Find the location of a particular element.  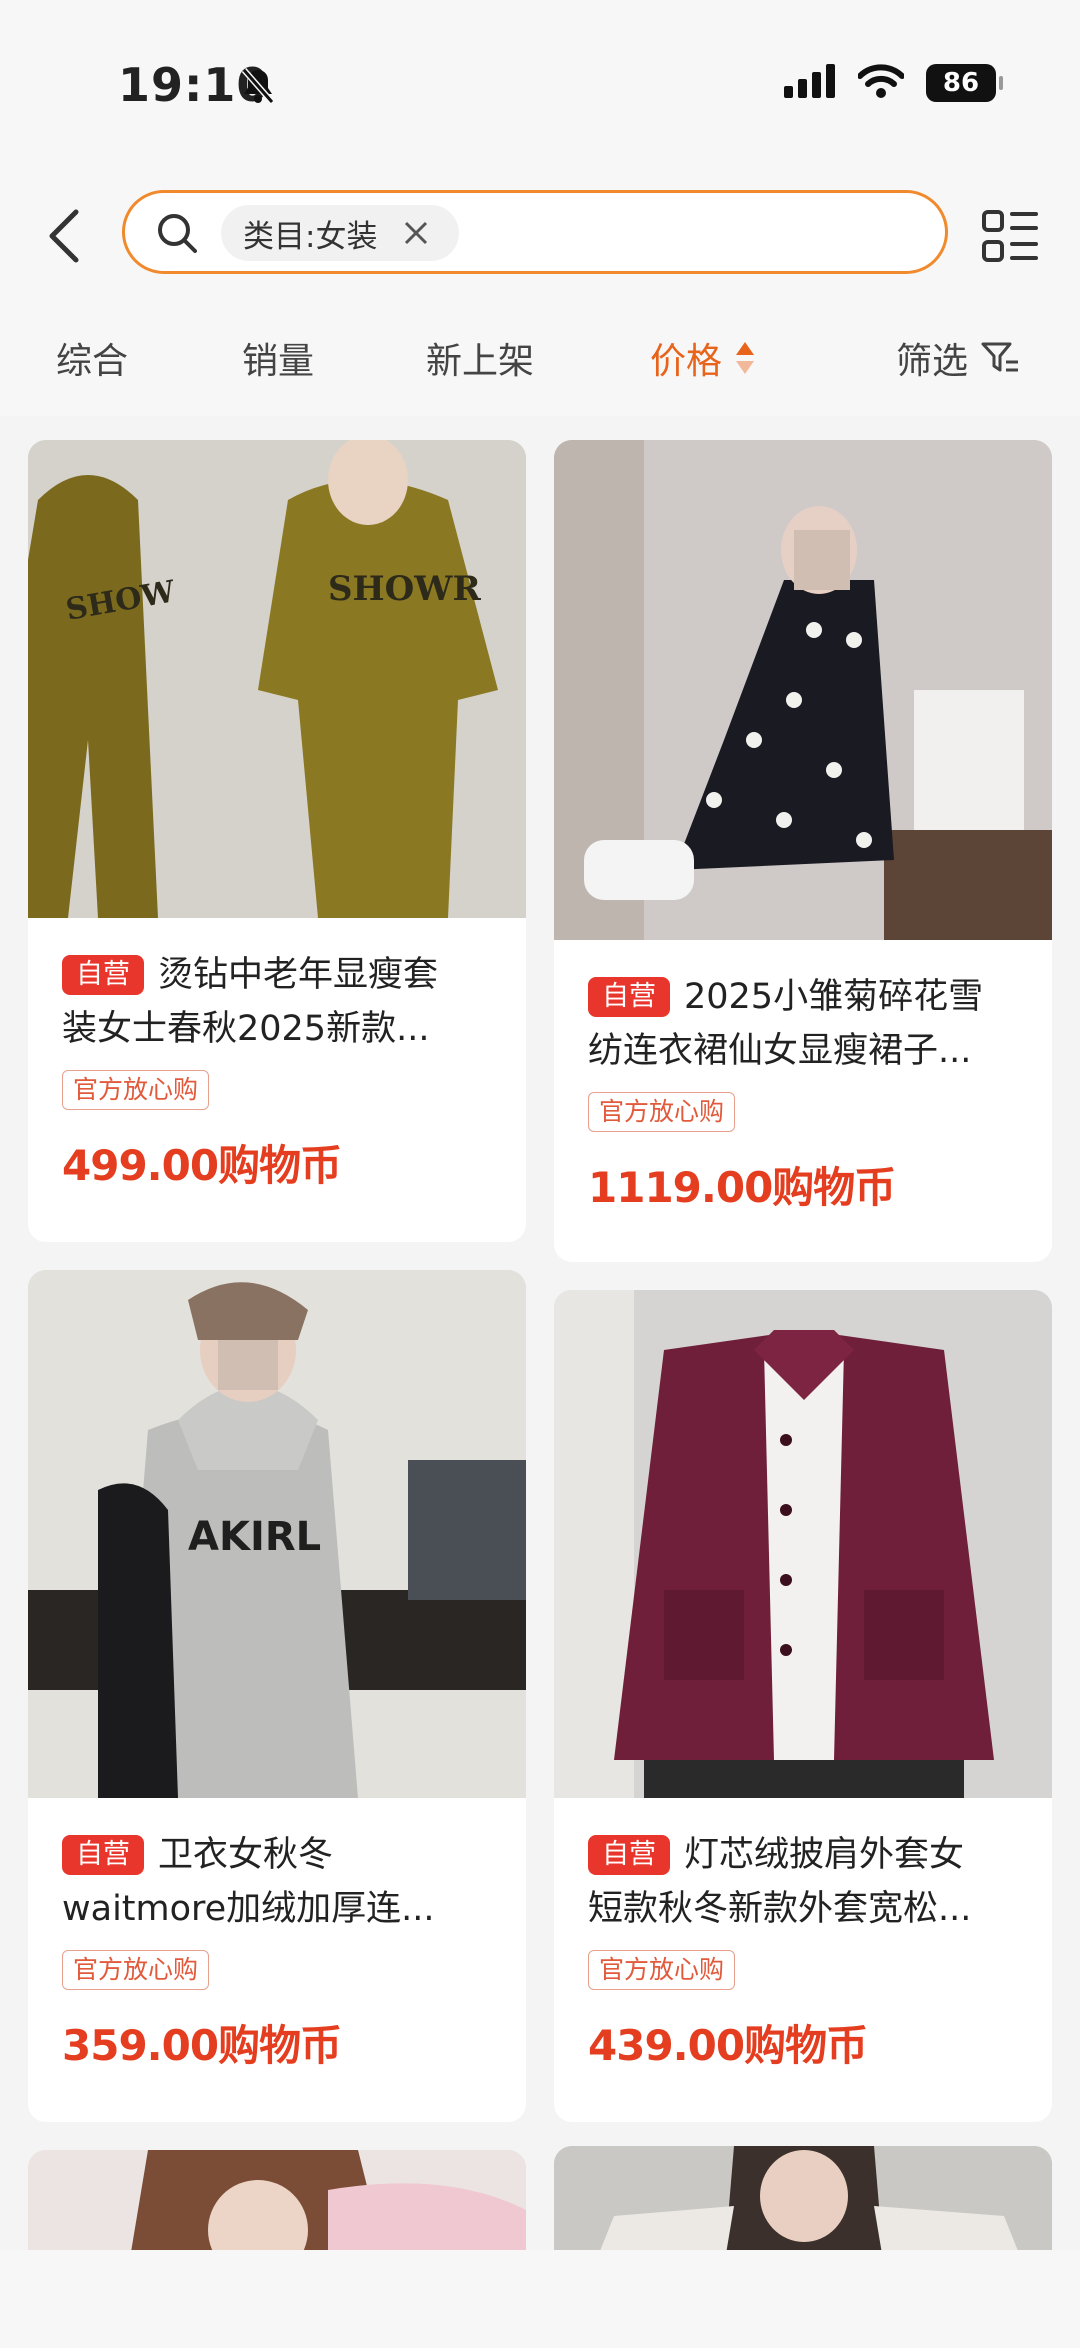

category-tag-label: 类目:女装 is located at coordinates (310, 236).